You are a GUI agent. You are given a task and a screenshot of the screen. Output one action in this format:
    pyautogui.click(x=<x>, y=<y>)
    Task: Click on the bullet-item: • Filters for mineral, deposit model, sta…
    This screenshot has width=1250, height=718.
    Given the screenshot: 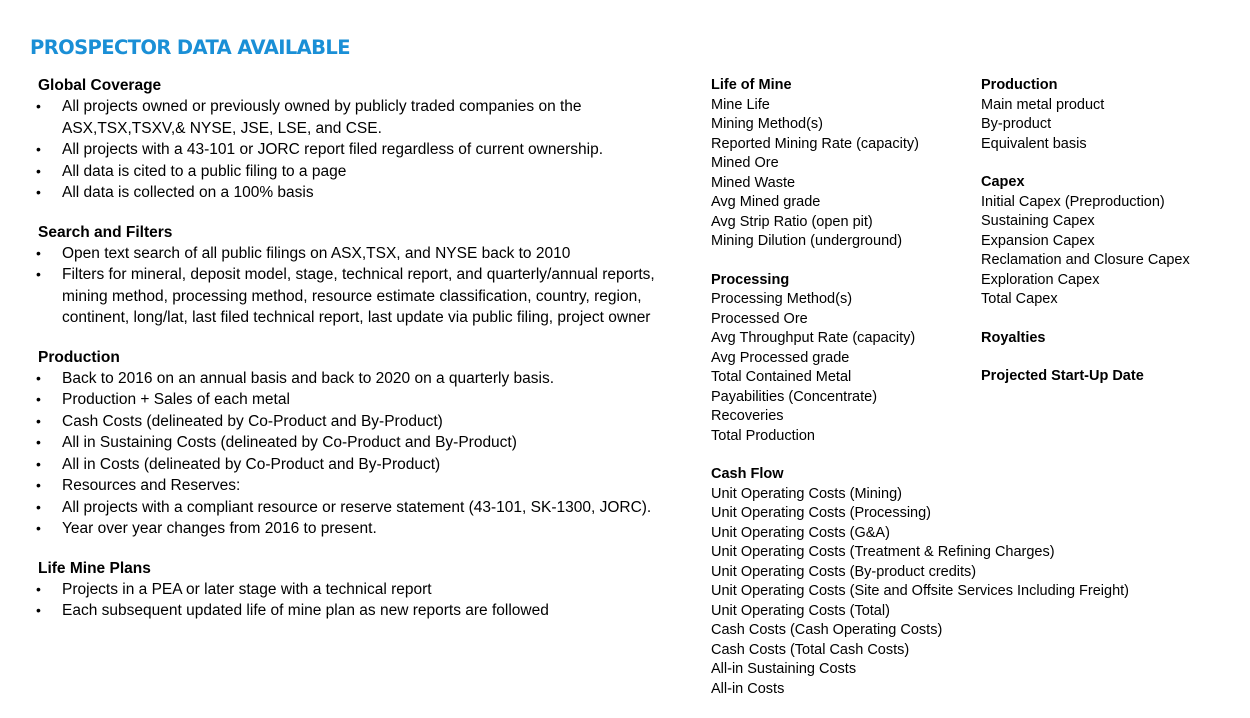 What is the action you would take?
    pyautogui.click(x=367, y=296)
    